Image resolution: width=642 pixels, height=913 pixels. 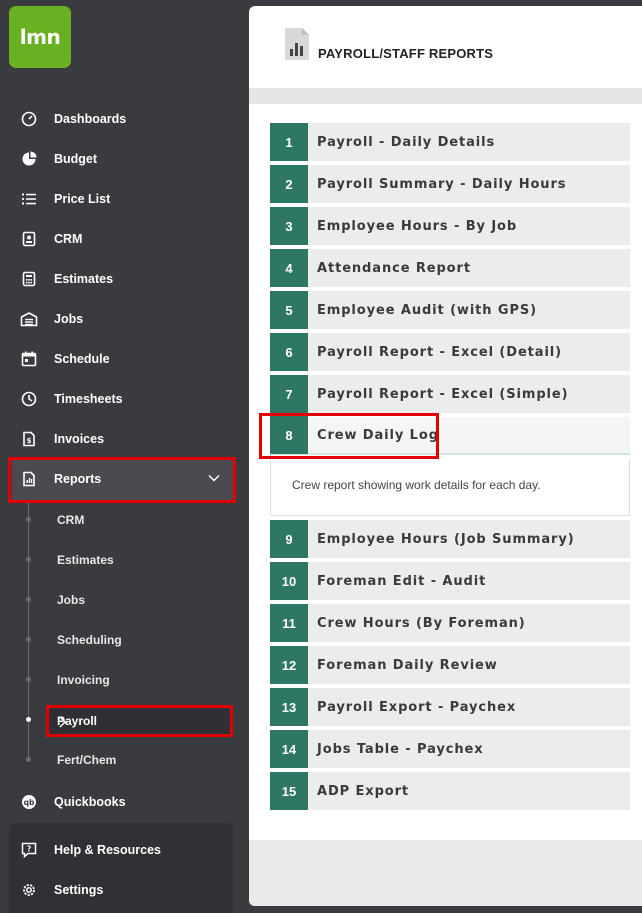 What do you see at coordinates (124, 359) in the screenshot?
I see `sidebar-item-schedule: Schedule` at bounding box center [124, 359].